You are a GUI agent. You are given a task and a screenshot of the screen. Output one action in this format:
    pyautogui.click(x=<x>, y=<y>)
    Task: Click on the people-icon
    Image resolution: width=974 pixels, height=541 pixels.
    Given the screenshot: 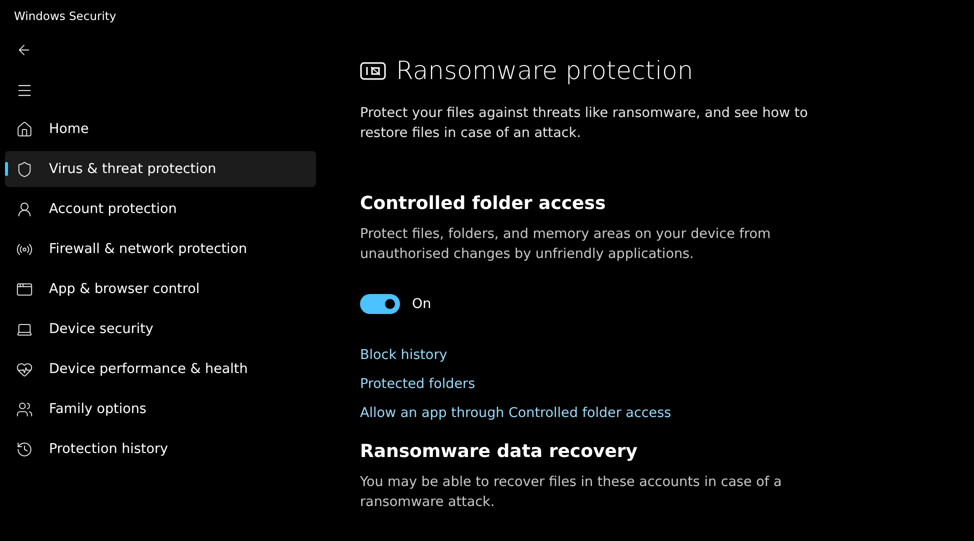 What is the action you would take?
    pyautogui.click(x=24, y=409)
    